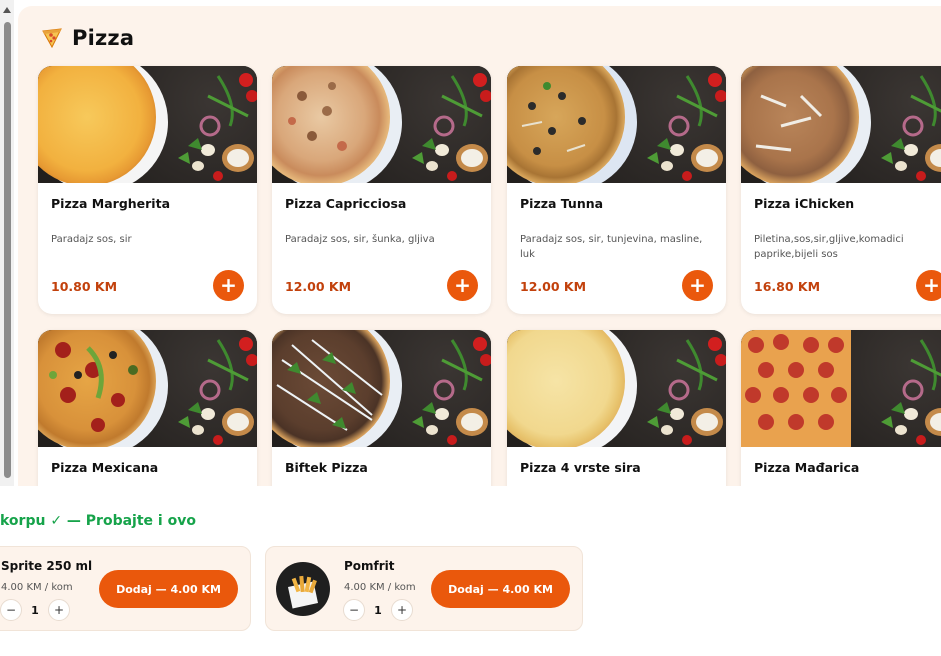  What do you see at coordinates (47, 566) in the screenshot?
I see `upsell-item-name: Sprite 250 ml` at bounding box center [47, 566].